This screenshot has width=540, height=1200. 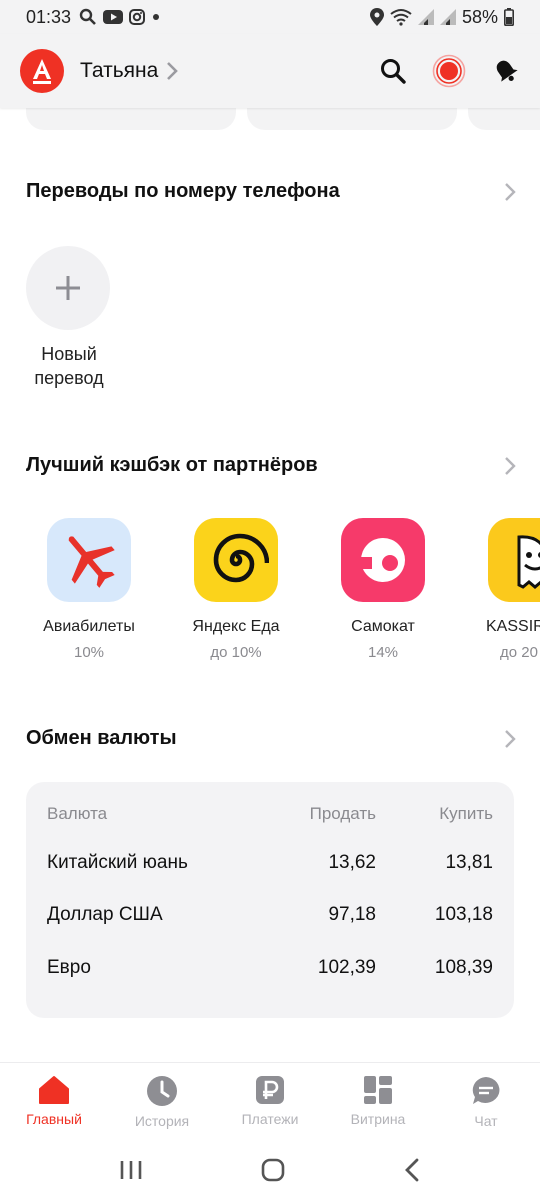 I want to click on currency-name: Евро, so click(x=69, y=967).